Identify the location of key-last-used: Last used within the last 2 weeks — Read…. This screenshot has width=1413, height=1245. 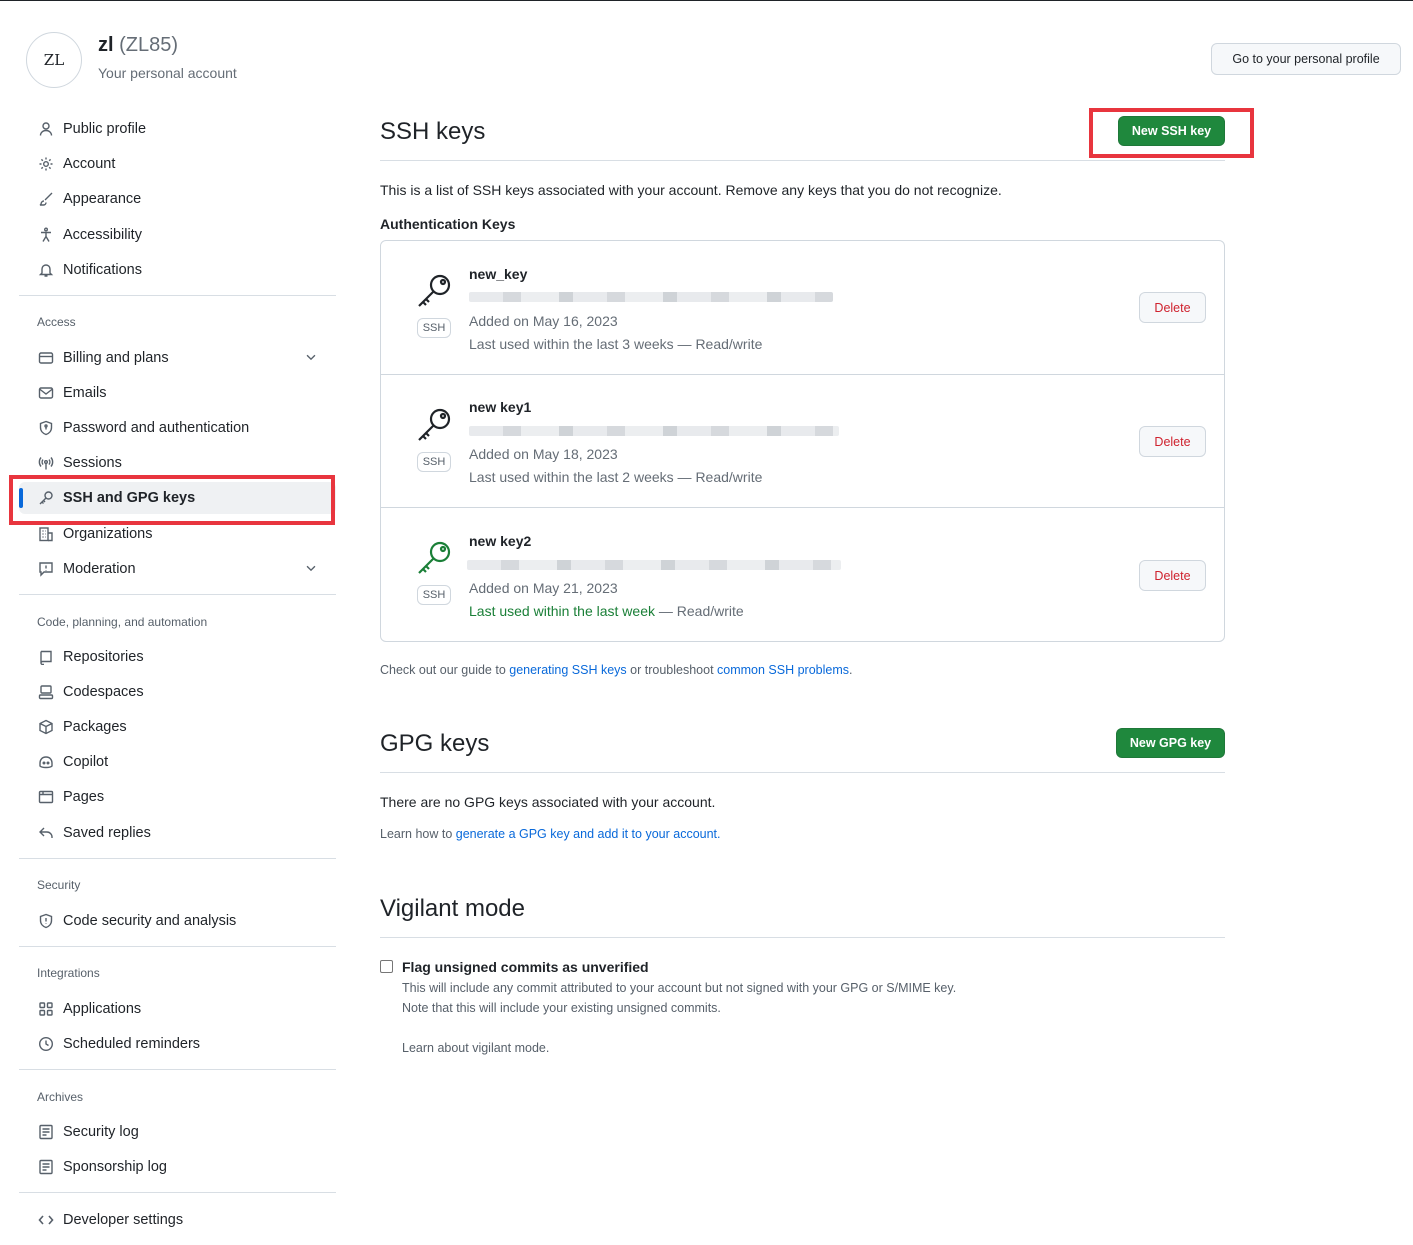
(615, 477).